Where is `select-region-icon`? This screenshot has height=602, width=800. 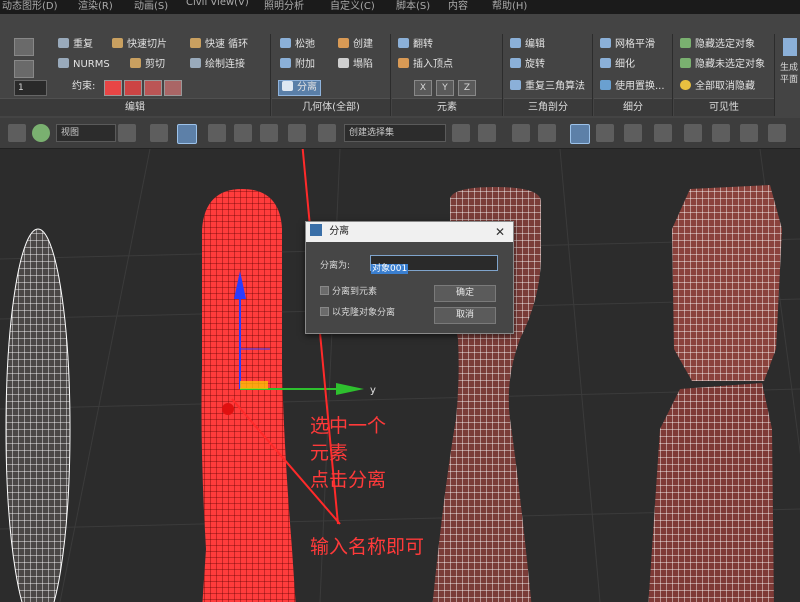 select-region-icon is located at coordinates (17, 133).